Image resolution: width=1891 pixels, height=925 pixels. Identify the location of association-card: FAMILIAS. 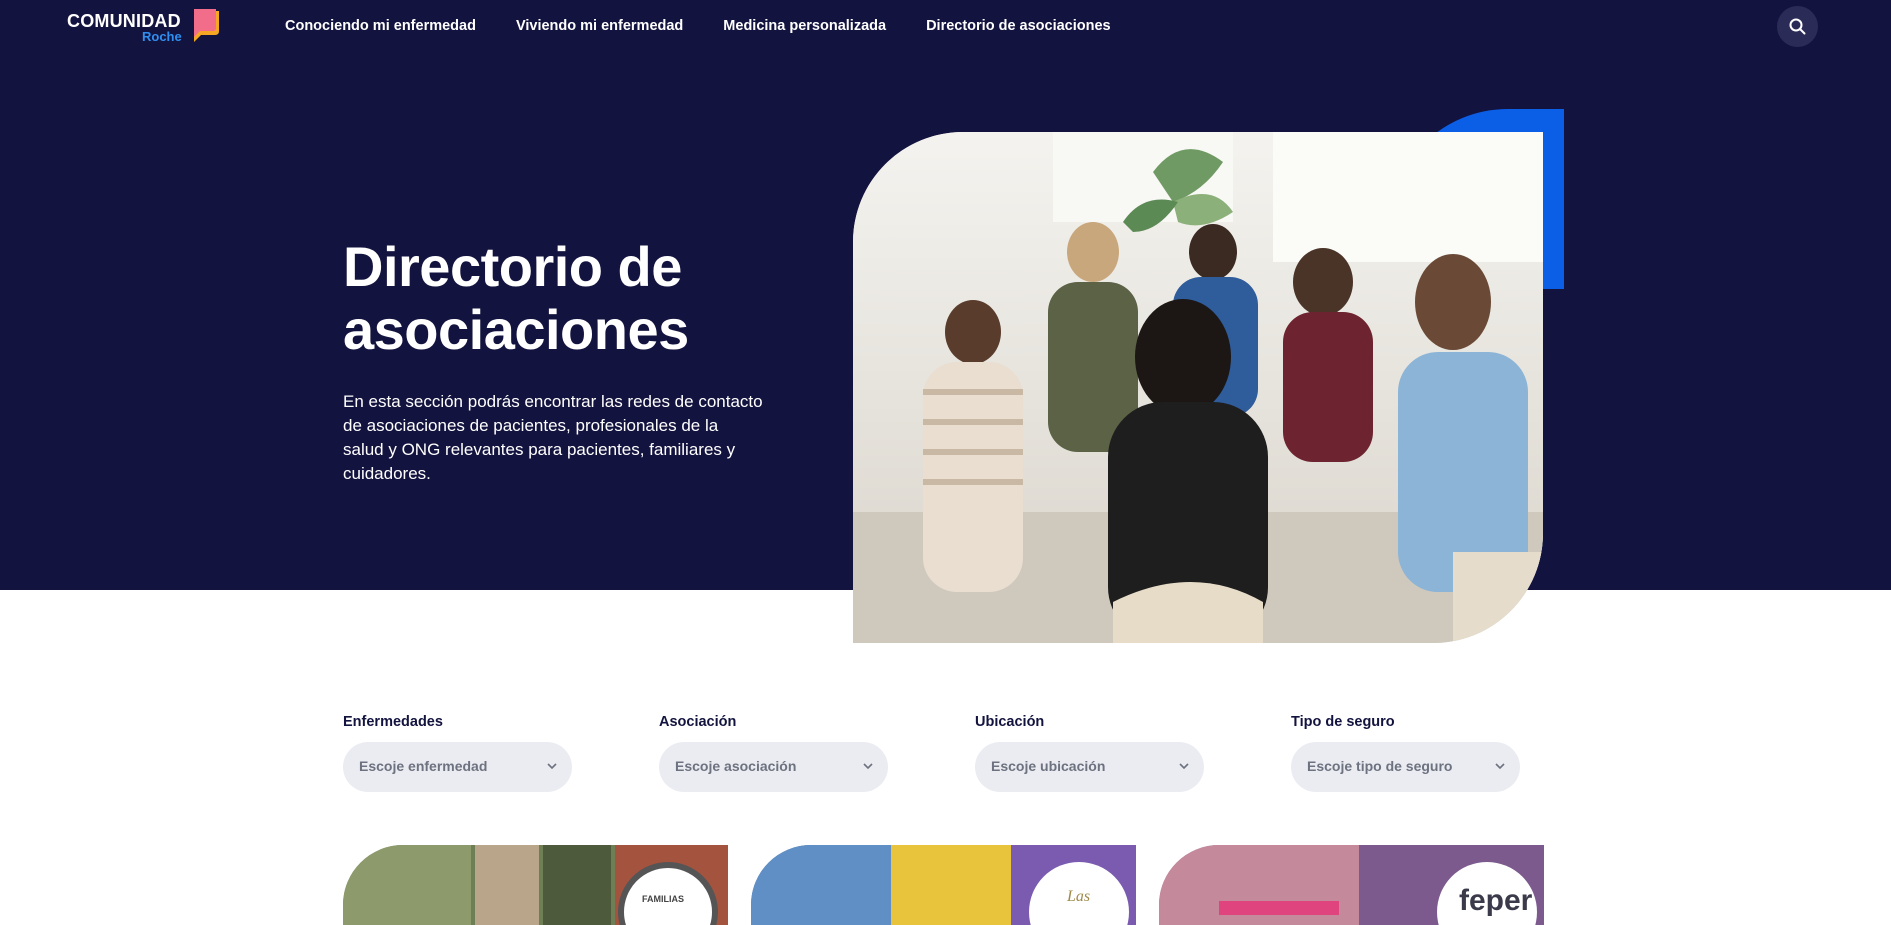
(535, 885).